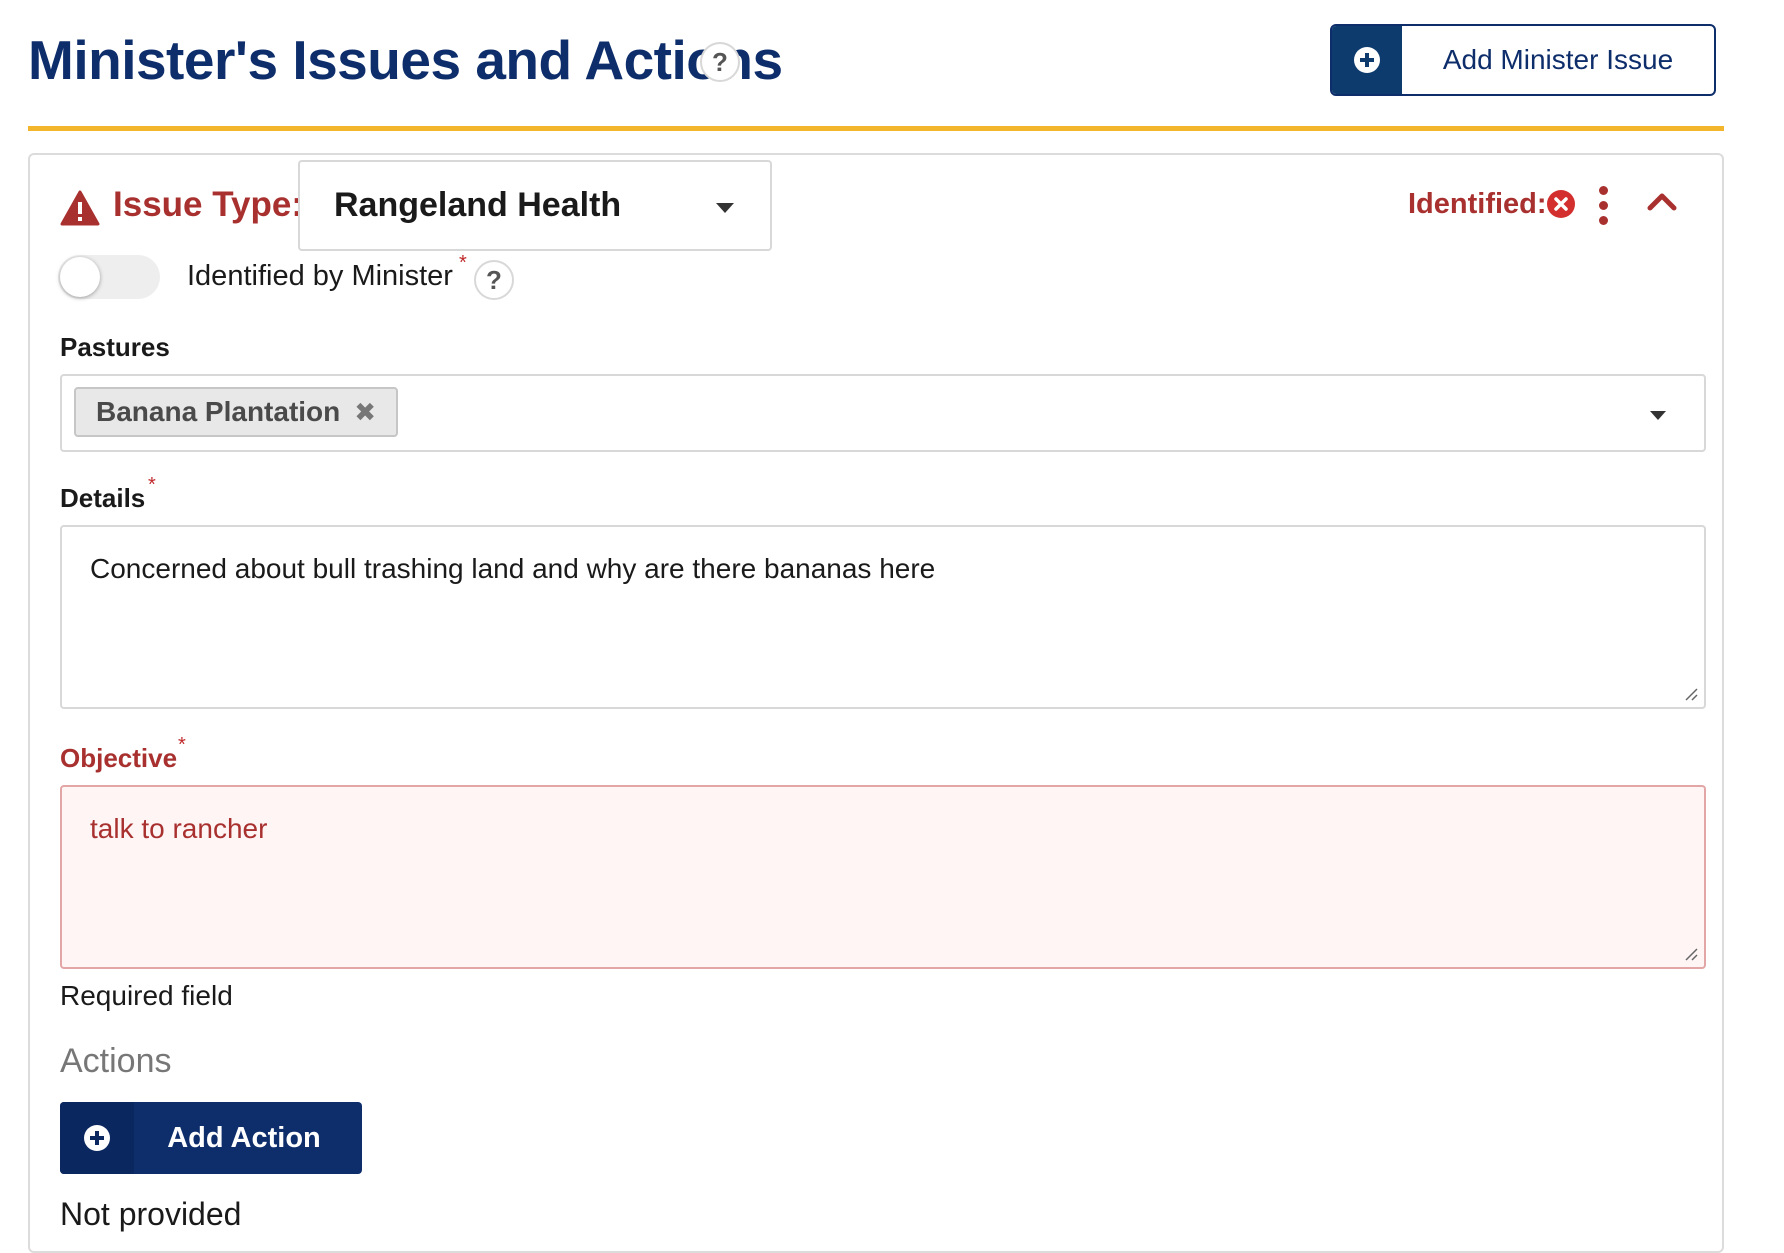  What do you see at coordinates (109, 277) in the screenshot?
I see `identified-by-minister-toggle` at bounding box center [109, 277].